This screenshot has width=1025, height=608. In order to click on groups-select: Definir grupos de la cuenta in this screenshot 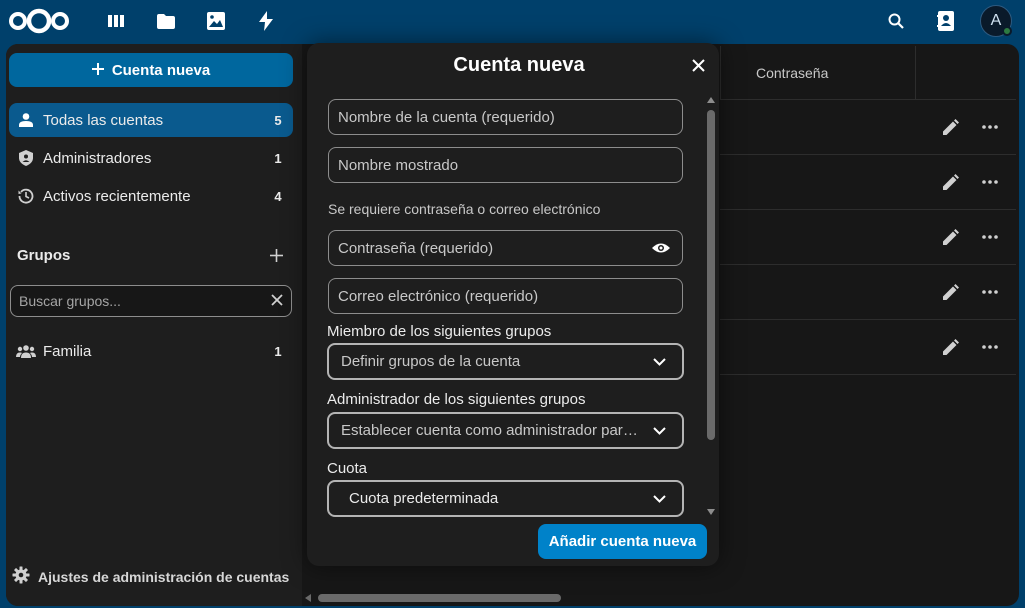, I will do `click(505, 361)`.